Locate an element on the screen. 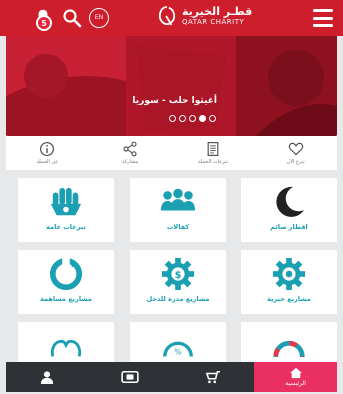  nav-profile is located at coordinates (47, 377).